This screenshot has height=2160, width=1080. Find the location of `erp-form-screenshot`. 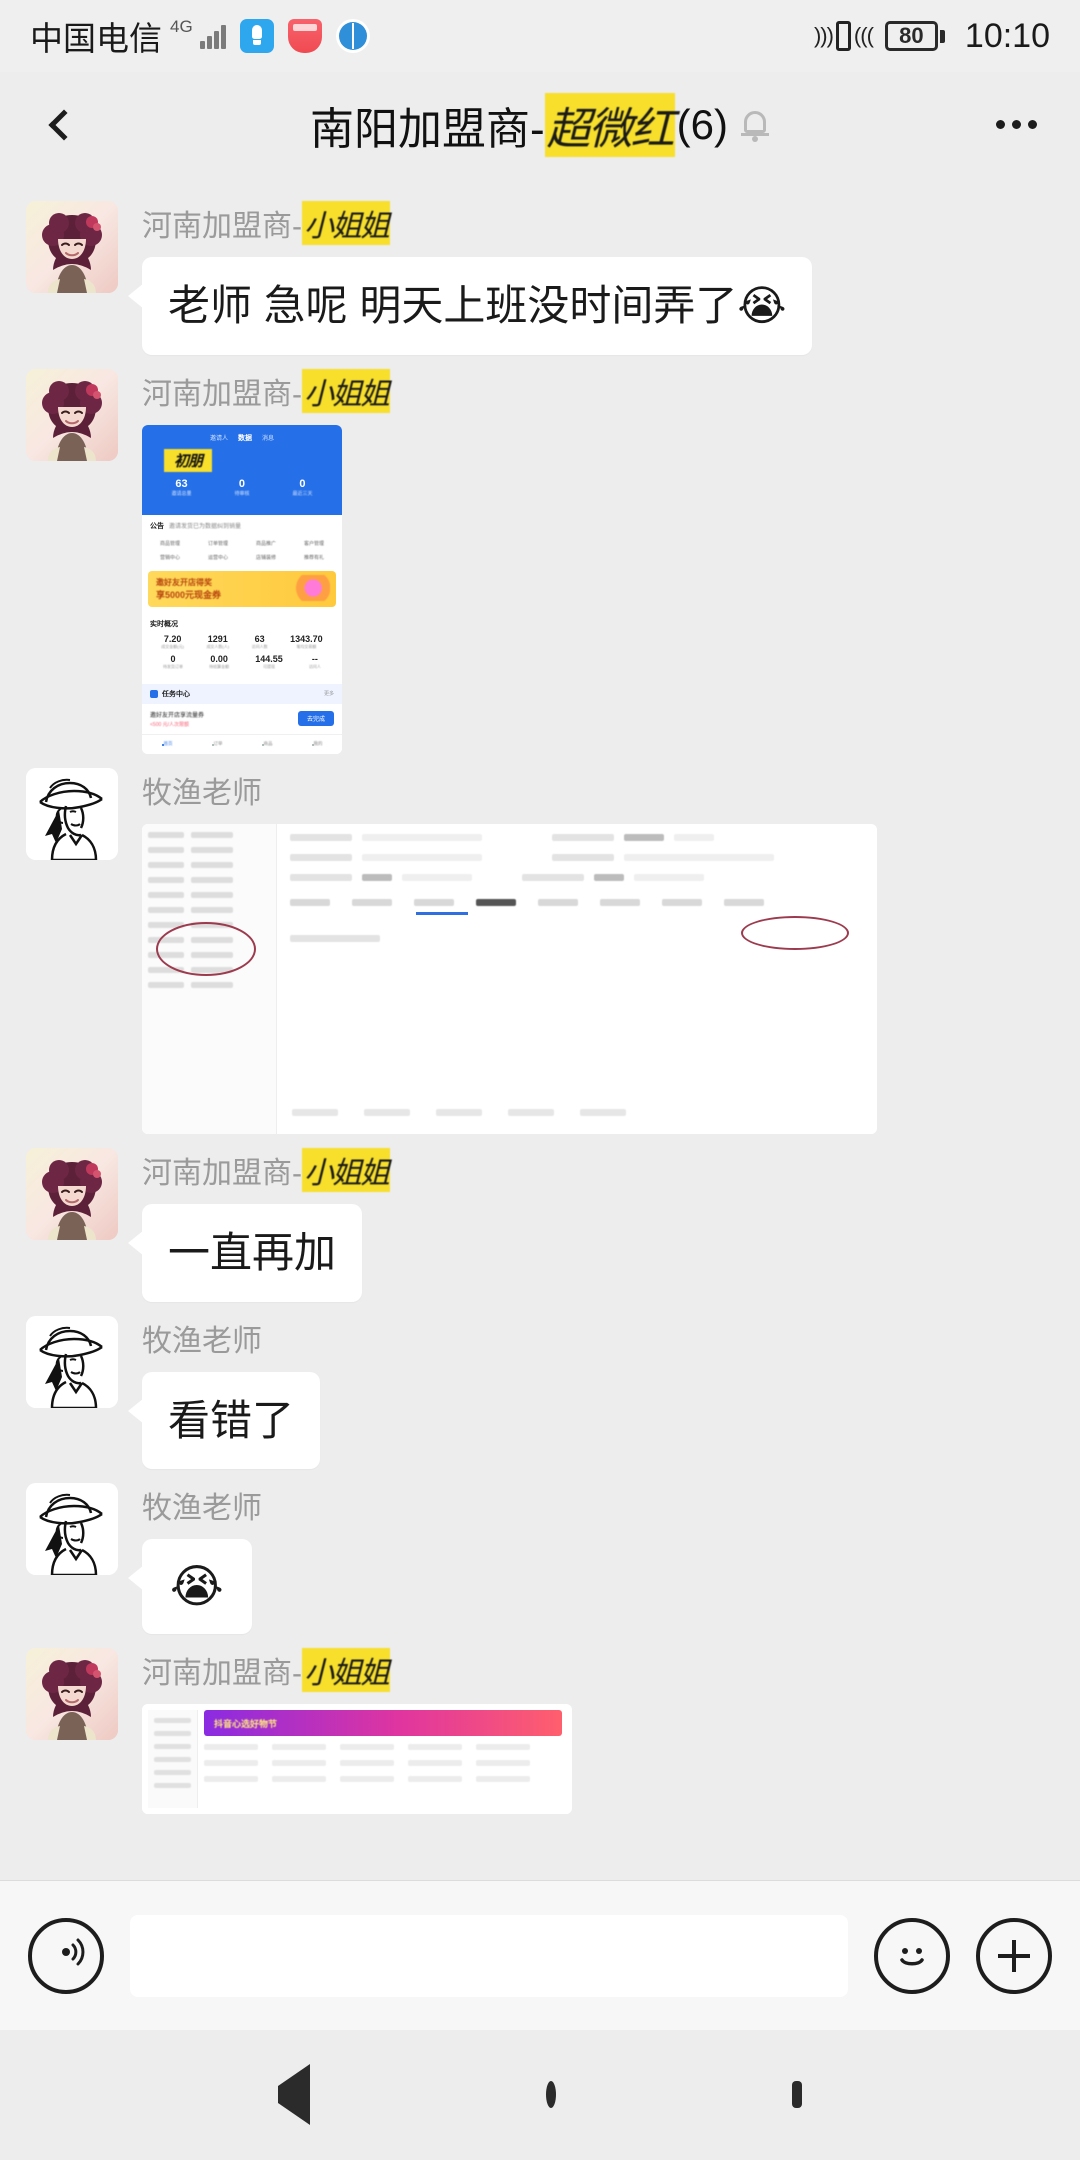

erp-form-screenshot is located at coordinates (509, 978).